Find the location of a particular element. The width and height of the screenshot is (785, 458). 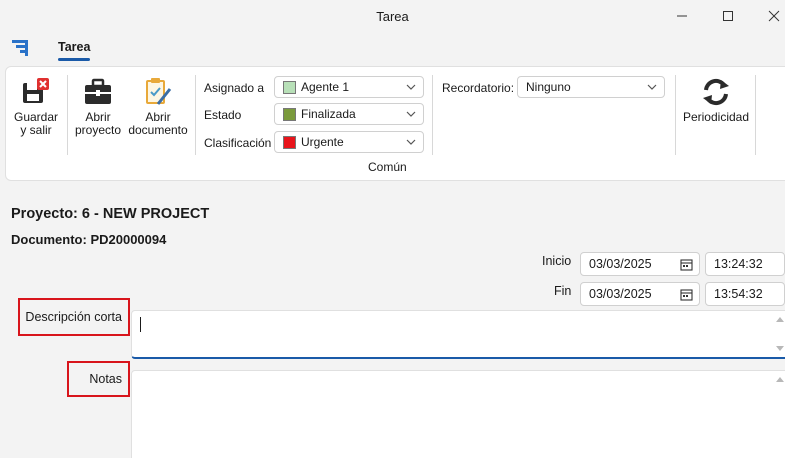

document-heading: Documento: PD20000094 is located at coordinates (89, 239).